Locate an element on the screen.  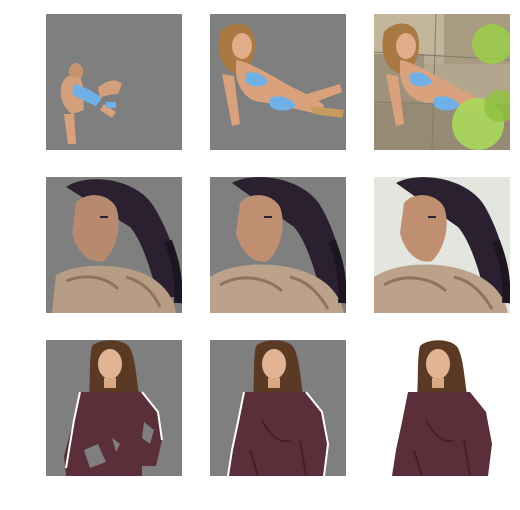
maroon-top-original-photo is located at coordinates (442, 408).